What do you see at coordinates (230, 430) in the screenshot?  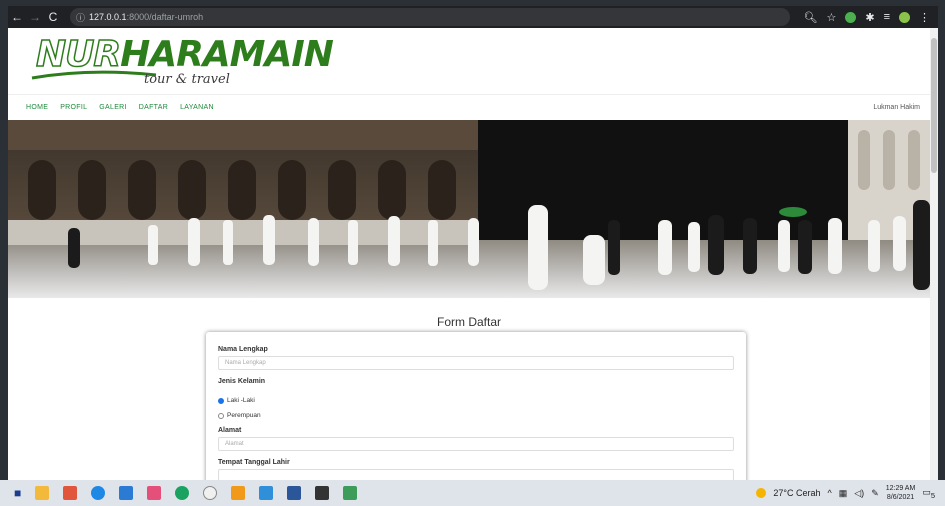 I see `alamat-label: Alamat` at bounding box center [230, 430].